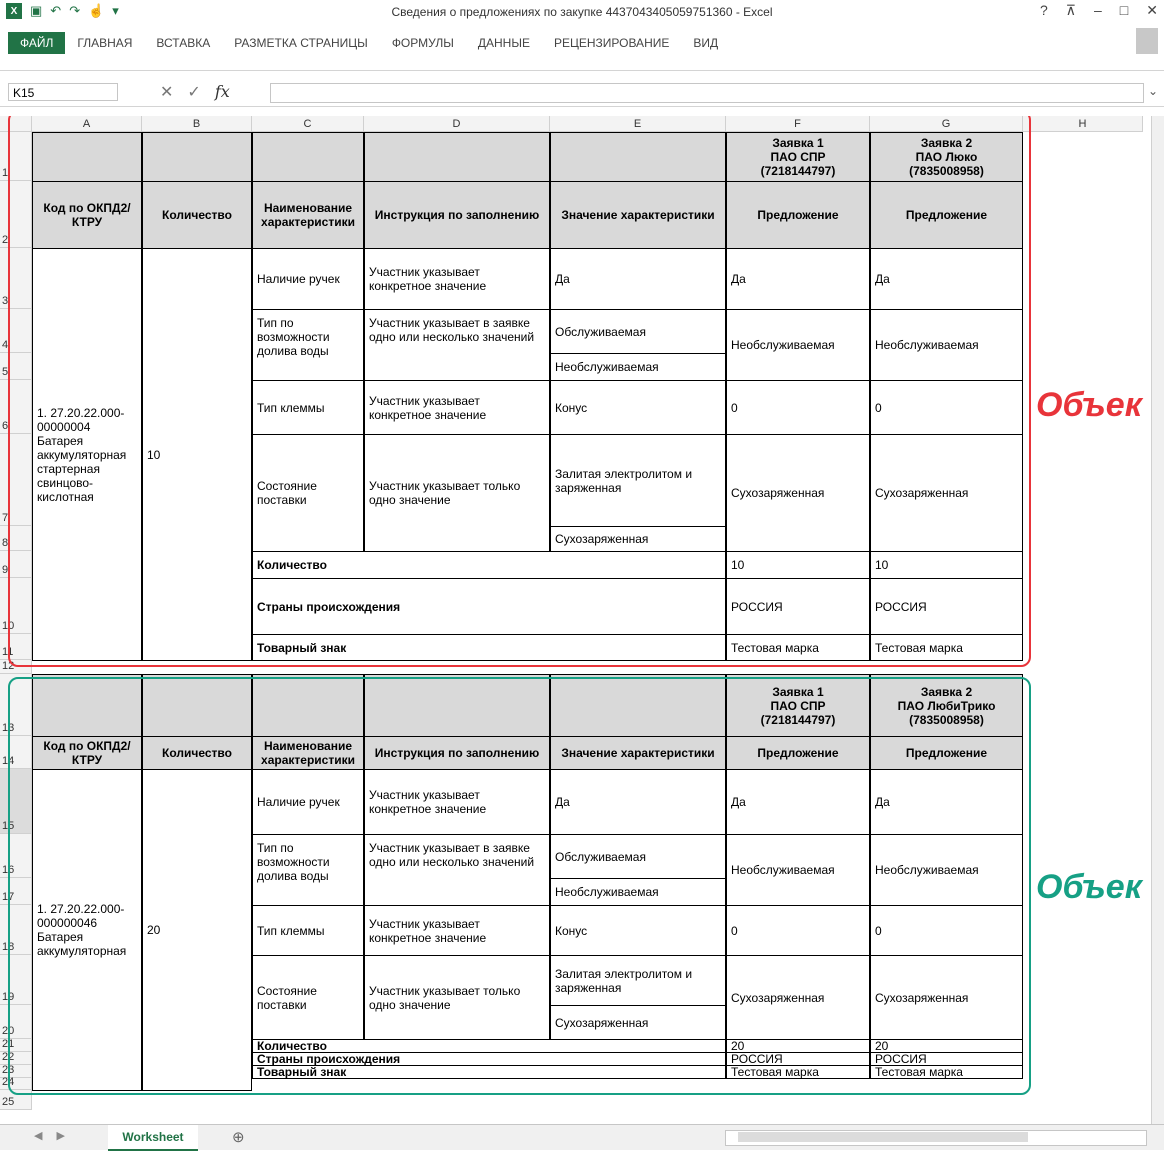 The width and height of the screenshot is (1164, 1151). I want to click on add-sheet-button: ⊕, so click(238, 1137).